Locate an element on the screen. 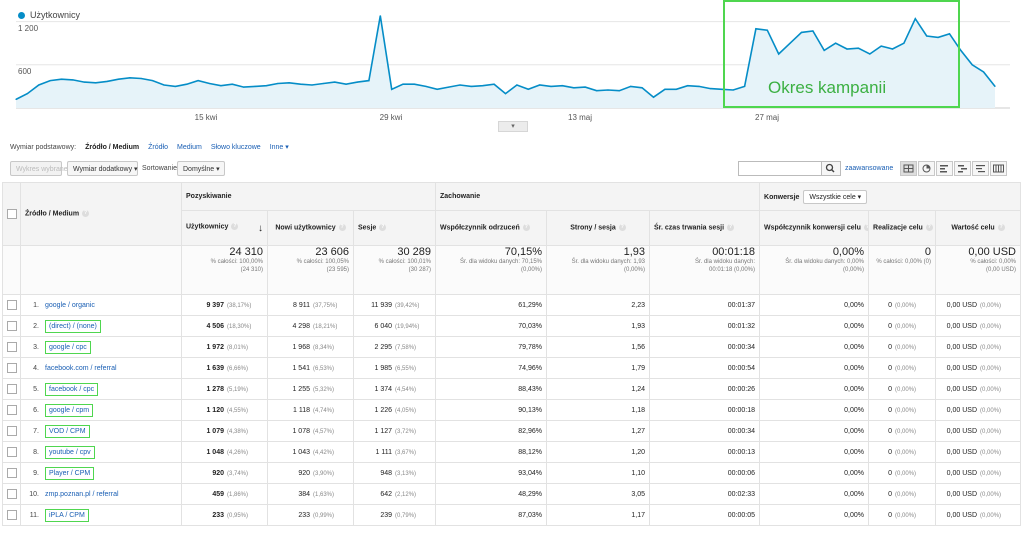  goal-select-dropdown: Wszystkie cele ▾ is located at coordinates (835, 196).